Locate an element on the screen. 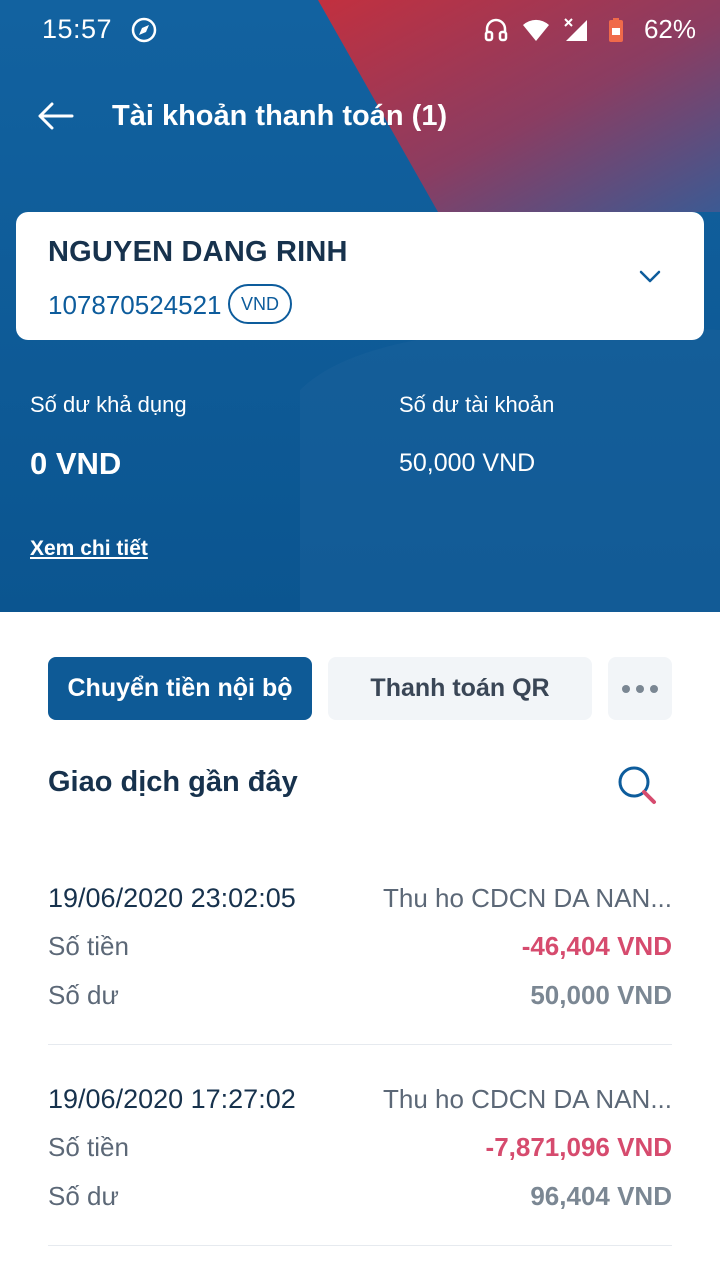 This screenshot has width=720, height=1274. status-bar: 15:57 62% is located at coordinates (360, 32).